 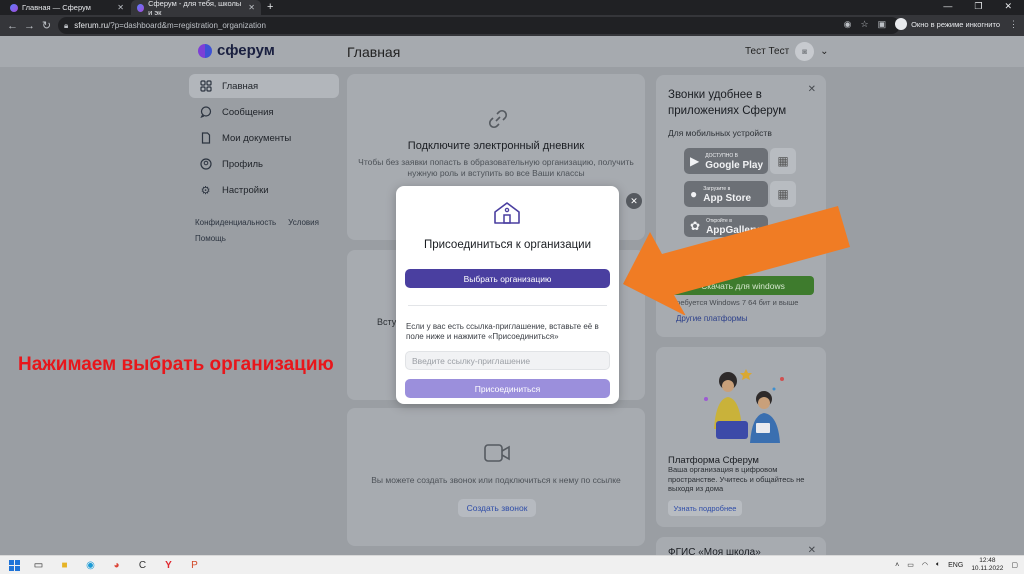 What do you see at coordinates (168, 565) in the screenshot?
I see `yandex-browser-icon: Y` at bounding box center [168, 565].